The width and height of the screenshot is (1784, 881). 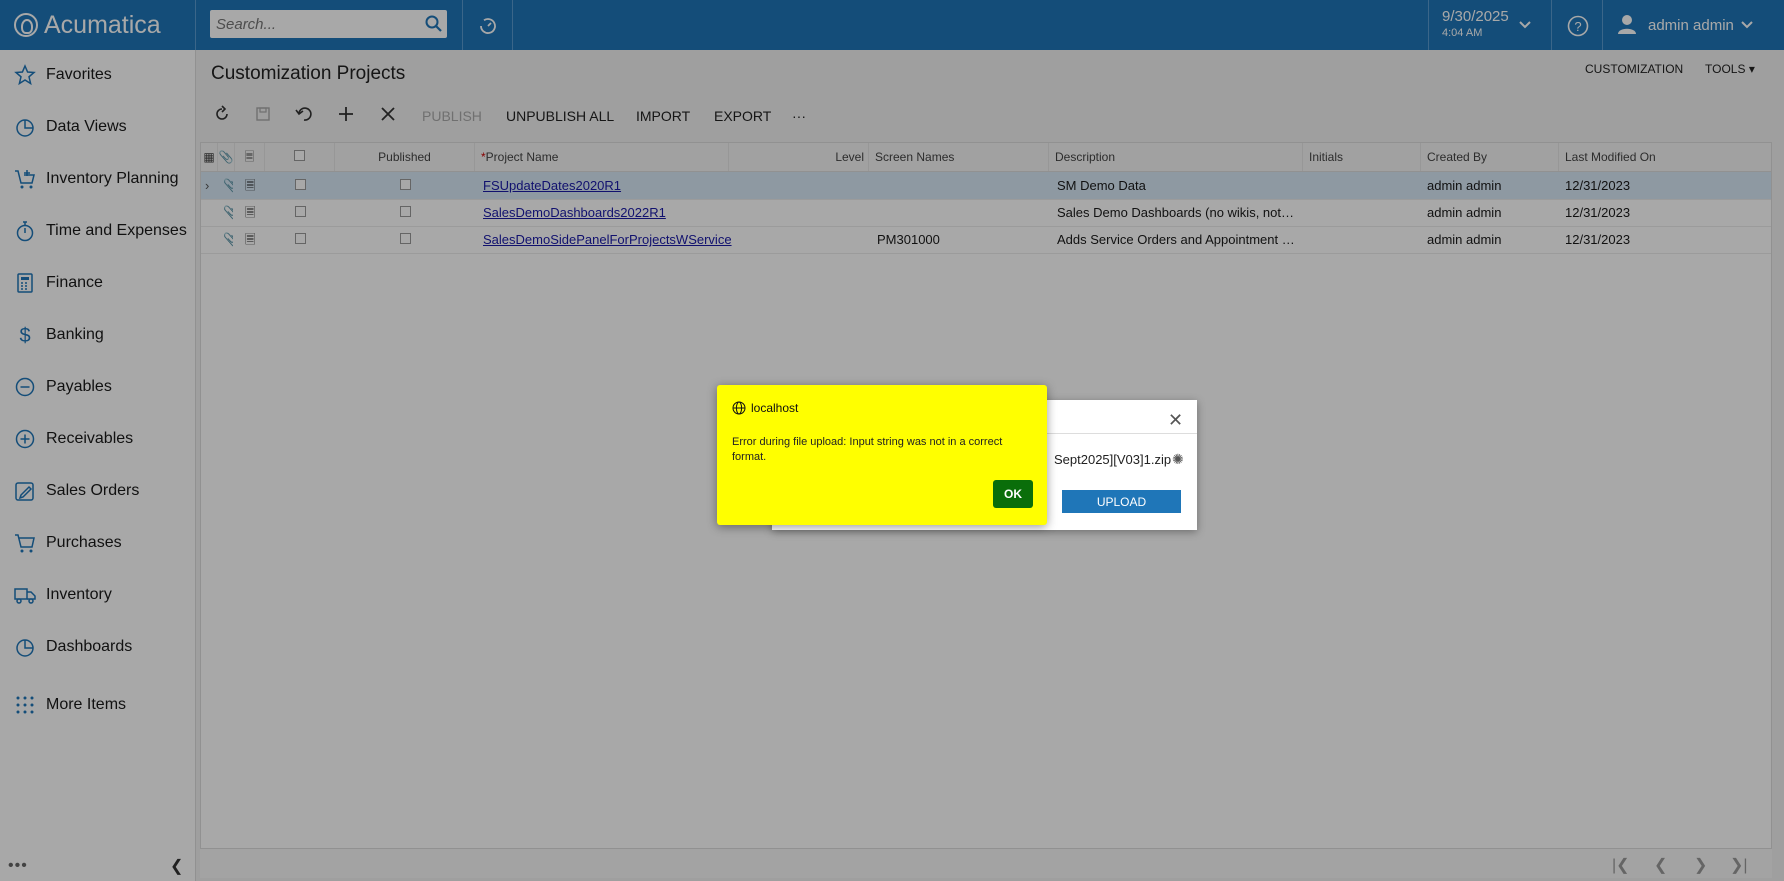 I want to click on loading-spinner-icon: ✺, so click(x=1178, y=459).